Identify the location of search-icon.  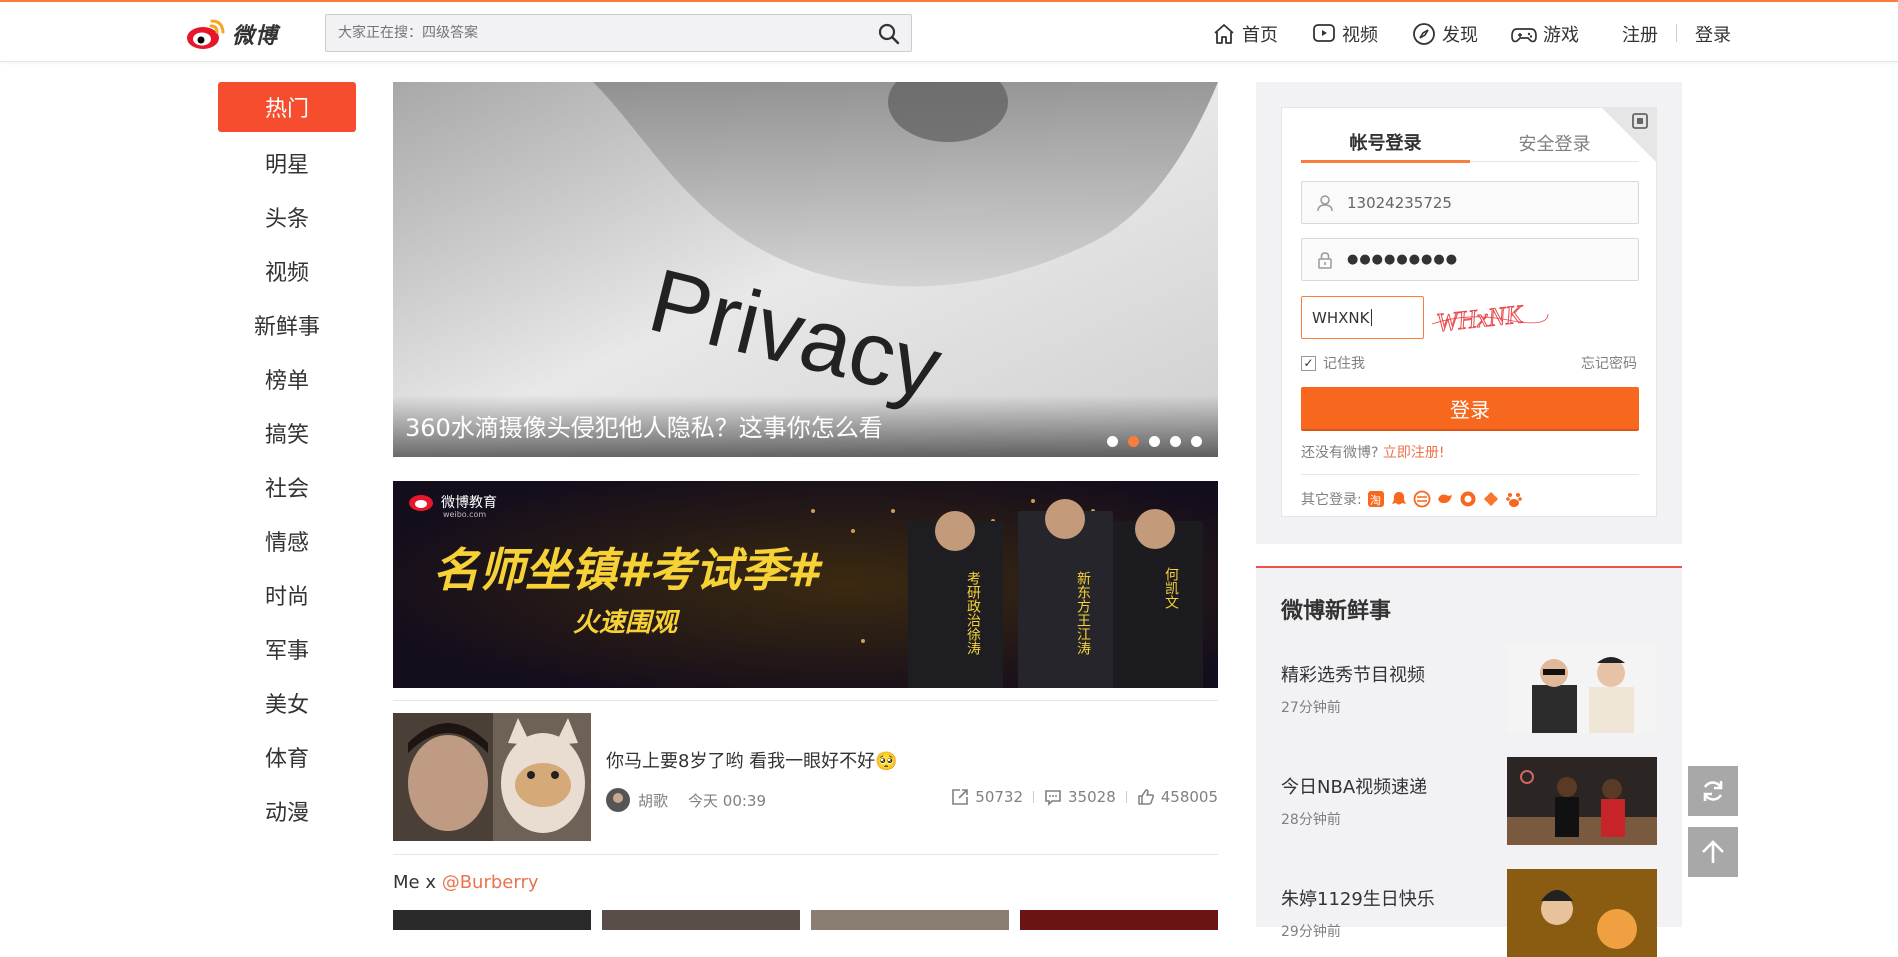
(889, 34).